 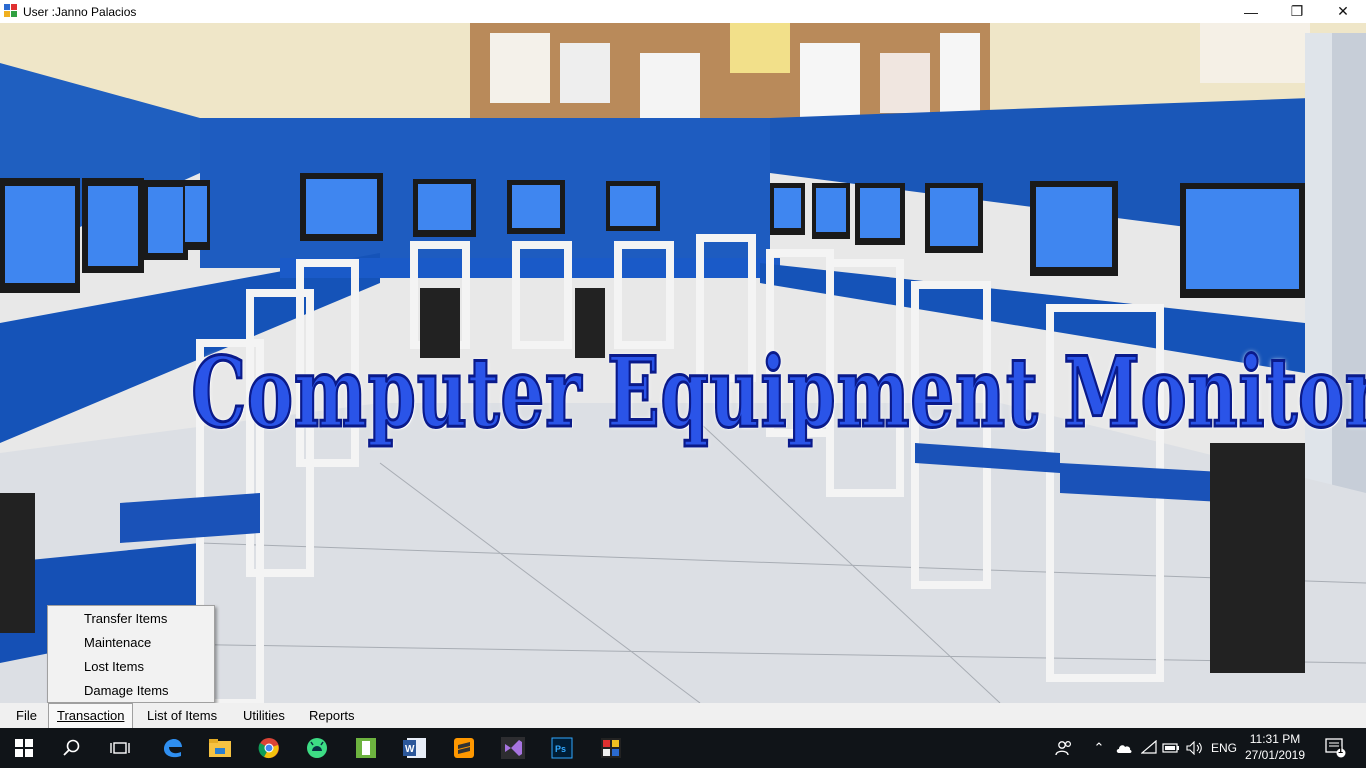 I want to click on maximize-icon: ❐, so click(x=1297, y=11).